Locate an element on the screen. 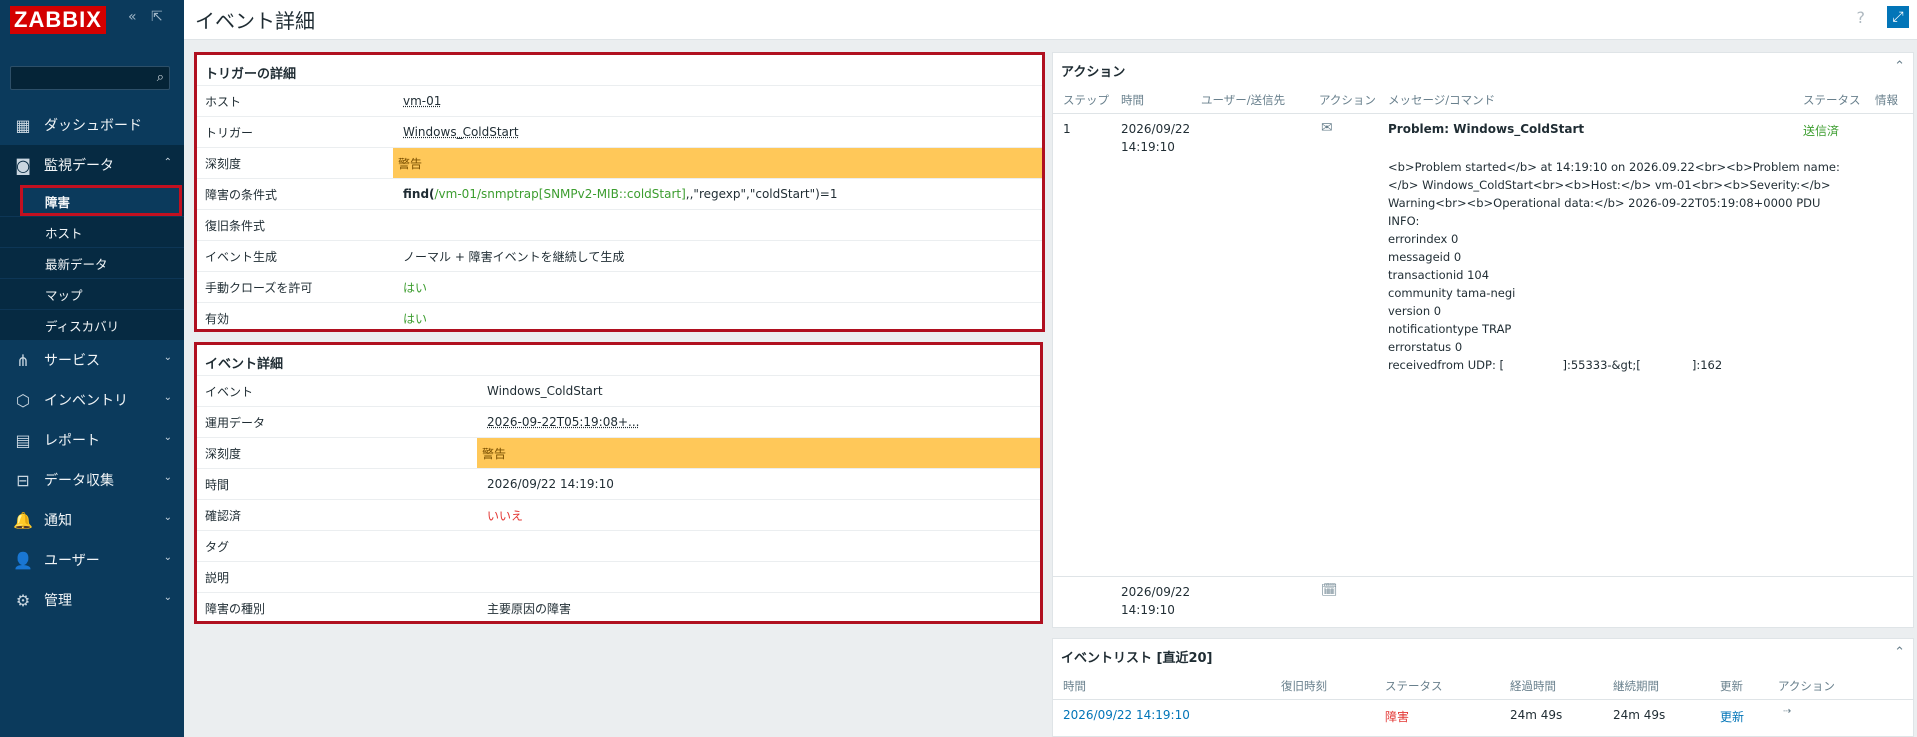 This screenshot has height=737, width=1917. row-value: 主要原因の障害 is located at coordinates (529, 608).